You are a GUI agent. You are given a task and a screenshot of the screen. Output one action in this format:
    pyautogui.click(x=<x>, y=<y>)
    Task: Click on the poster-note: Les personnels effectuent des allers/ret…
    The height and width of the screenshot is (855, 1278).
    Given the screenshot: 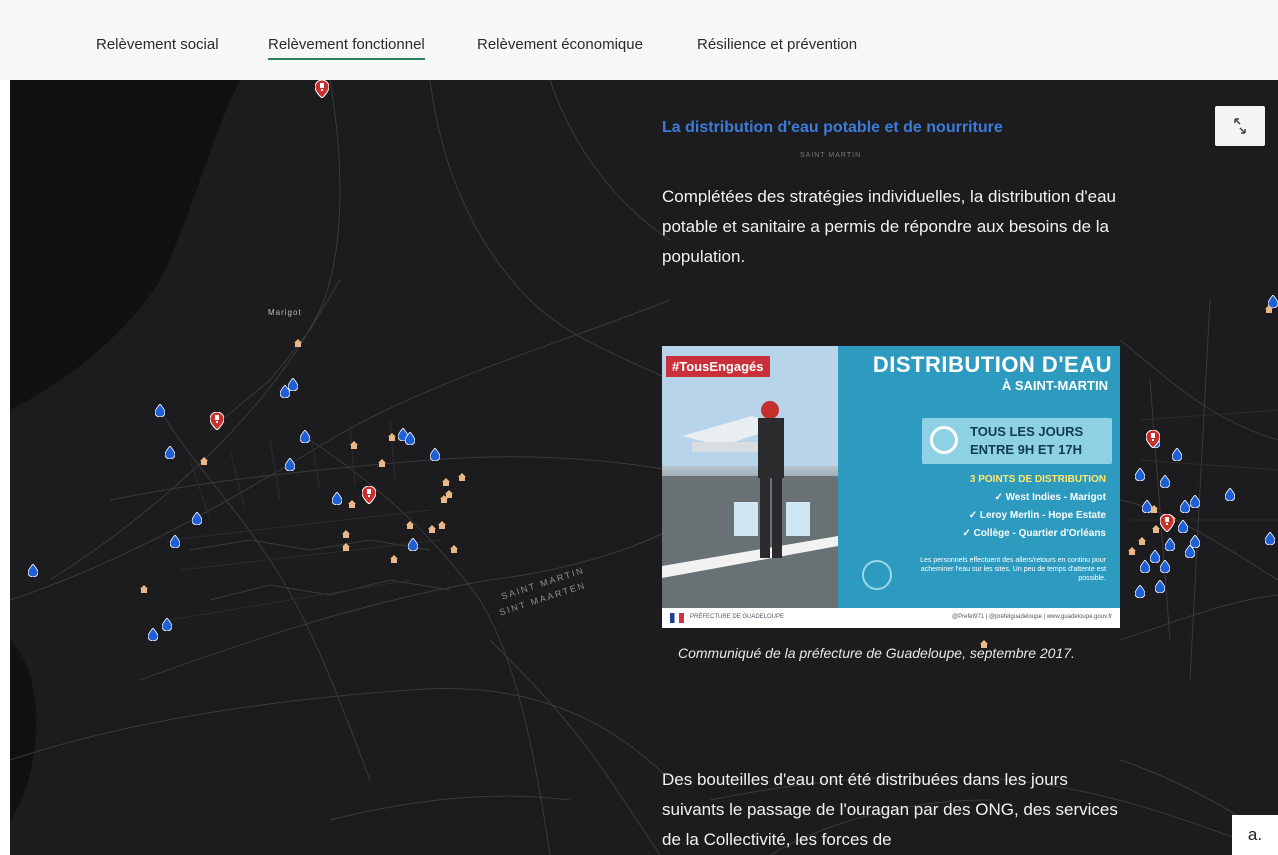 What is the action you would take?
    pyautogui.click(x=1013, y=569)
    